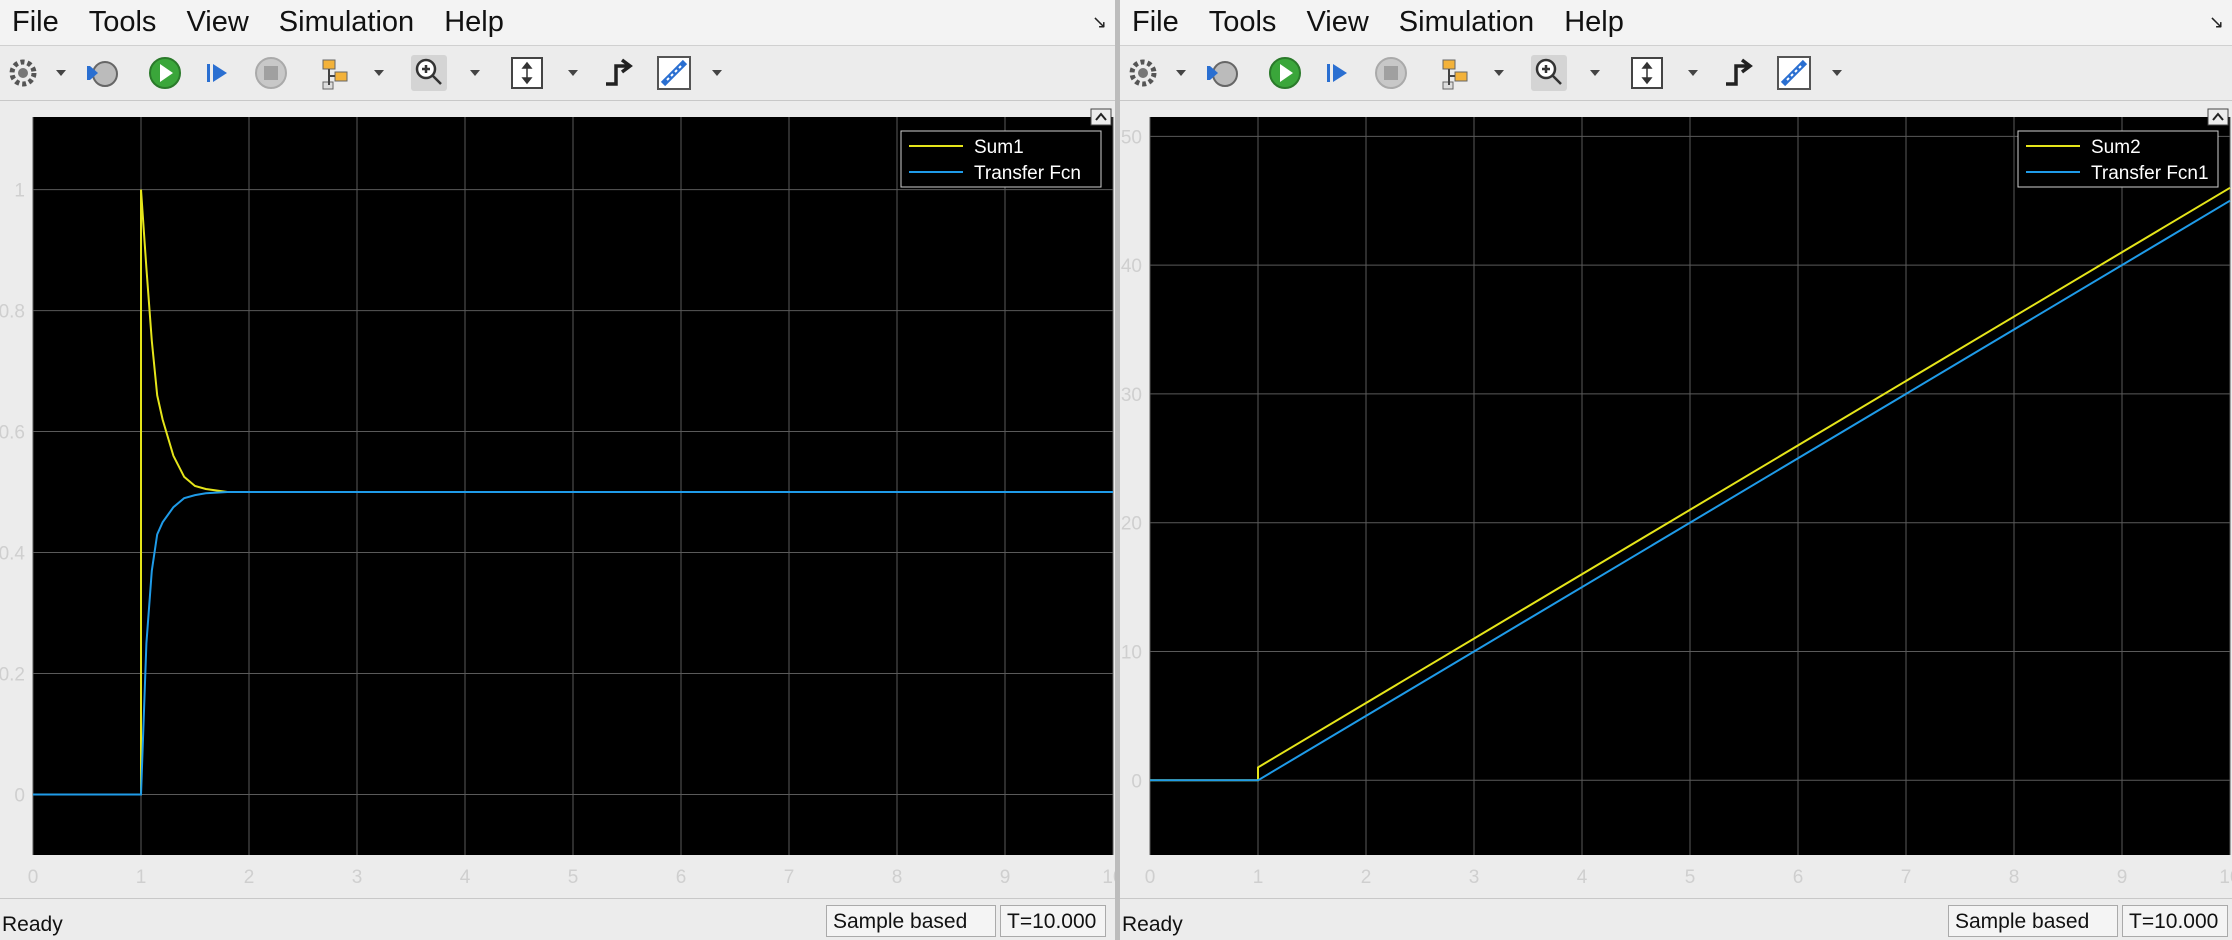  Describe the element at coordinates (1131, 137) in the screenshot. I see `y-tick-label: 50` at that location.